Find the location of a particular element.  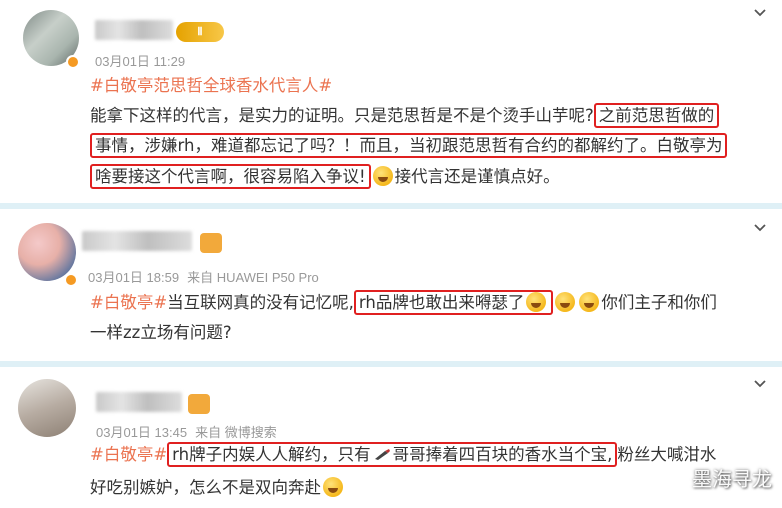

post-meta: 03月01日 13:45 来自 微博搜索 is located at coordinates (186, 431).